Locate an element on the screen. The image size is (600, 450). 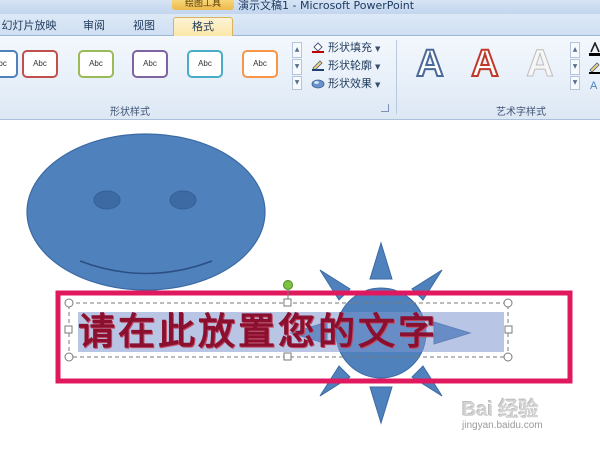
wordart-style-gray: A is located at coordinates (540, 64).